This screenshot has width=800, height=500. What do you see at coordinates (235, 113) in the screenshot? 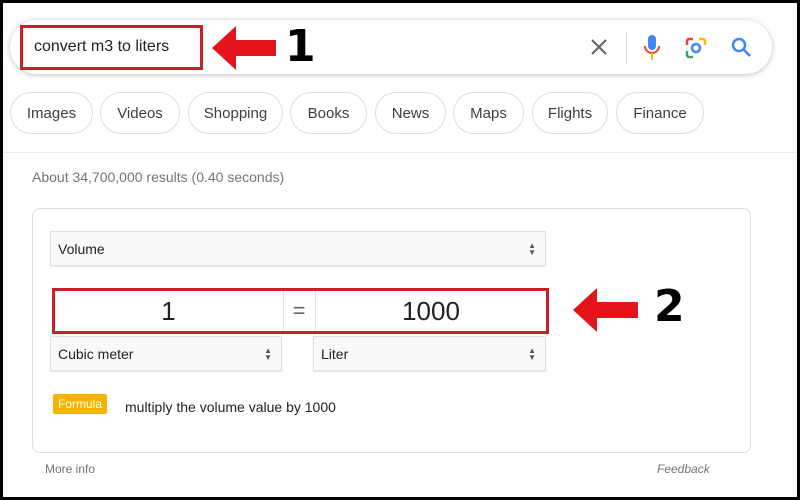
I see `chip-shopping: Shopping` at bounding box center [235, 113].